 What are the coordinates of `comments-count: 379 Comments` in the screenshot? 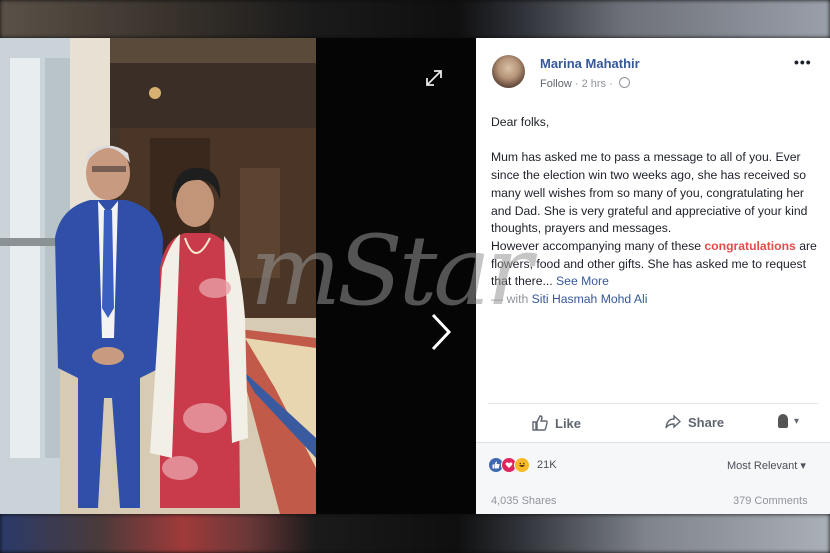 It's located at (770, 501).